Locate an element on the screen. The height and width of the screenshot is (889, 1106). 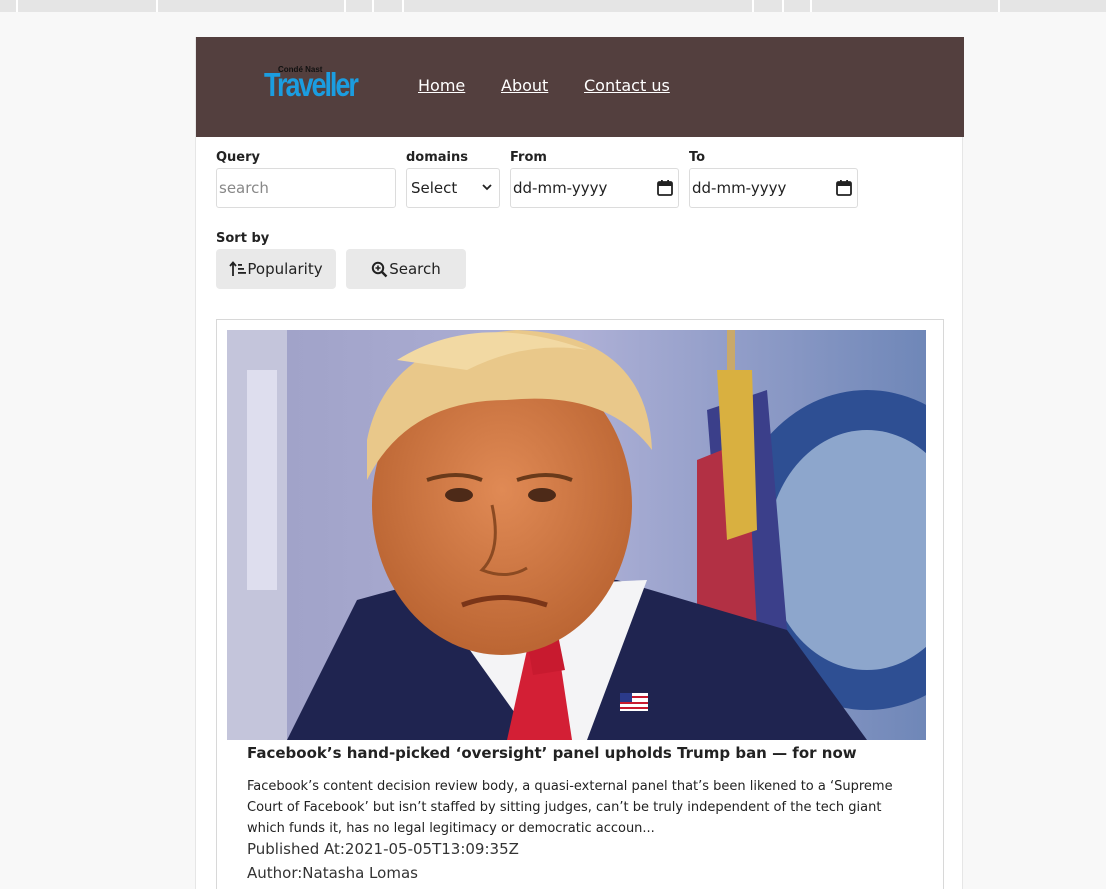
article-author: Author:Natasha Lomas is located at coordinates (332, 873).